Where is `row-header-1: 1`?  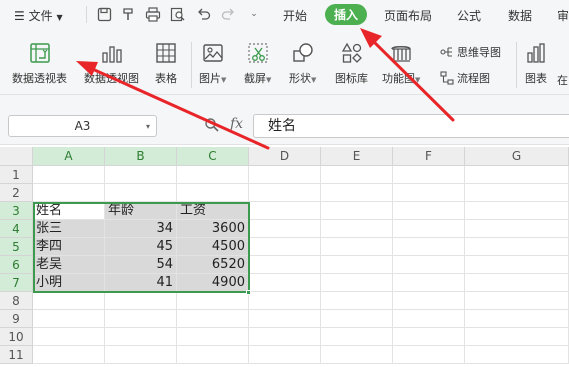
row-header-1: 1 is located at coordinates (16, 175).